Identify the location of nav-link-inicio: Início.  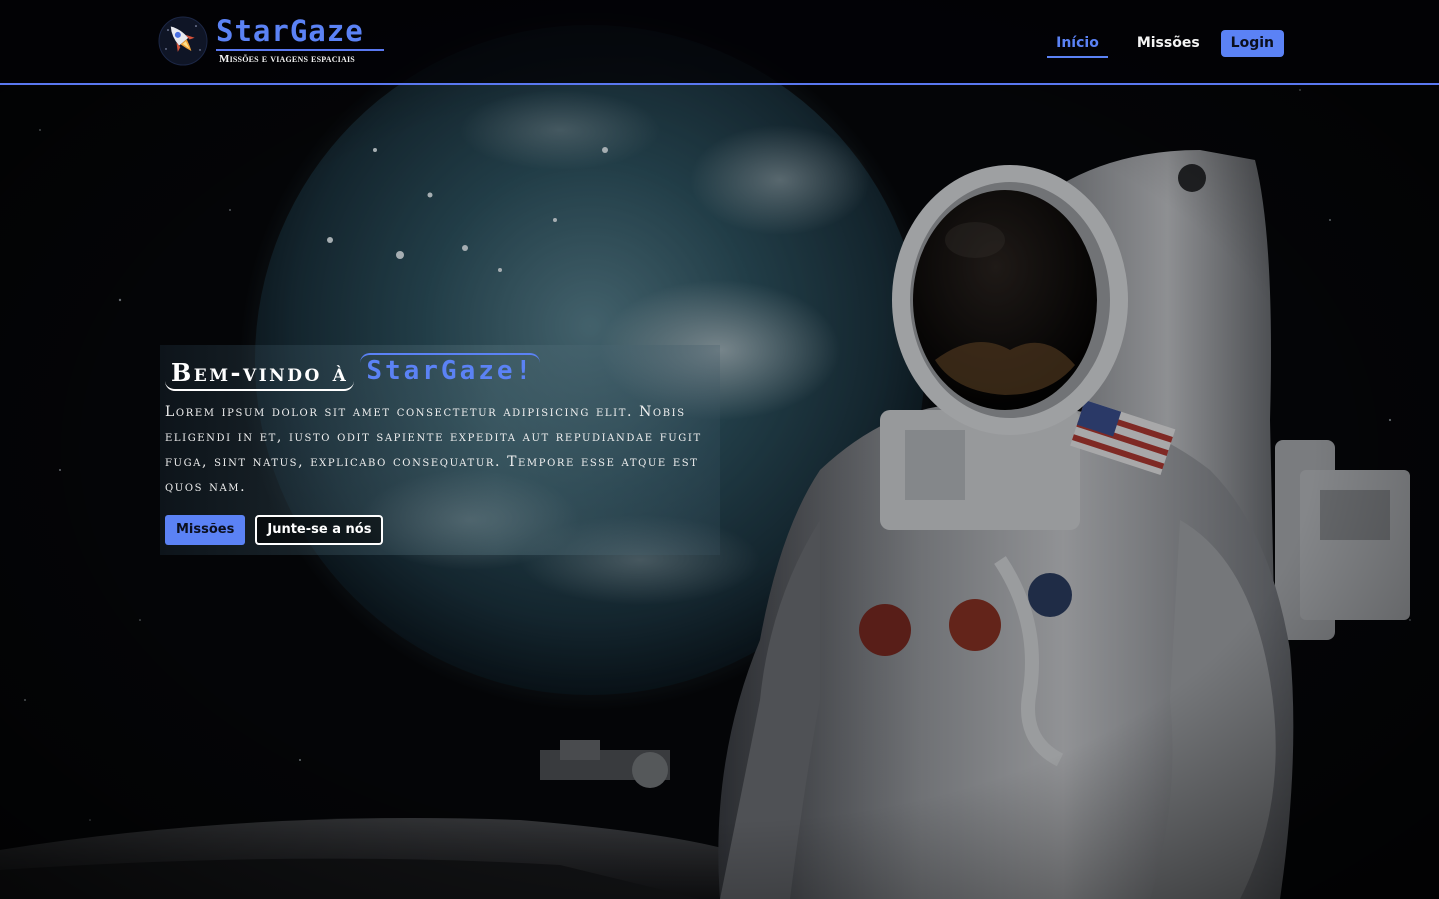
(1077, 43).